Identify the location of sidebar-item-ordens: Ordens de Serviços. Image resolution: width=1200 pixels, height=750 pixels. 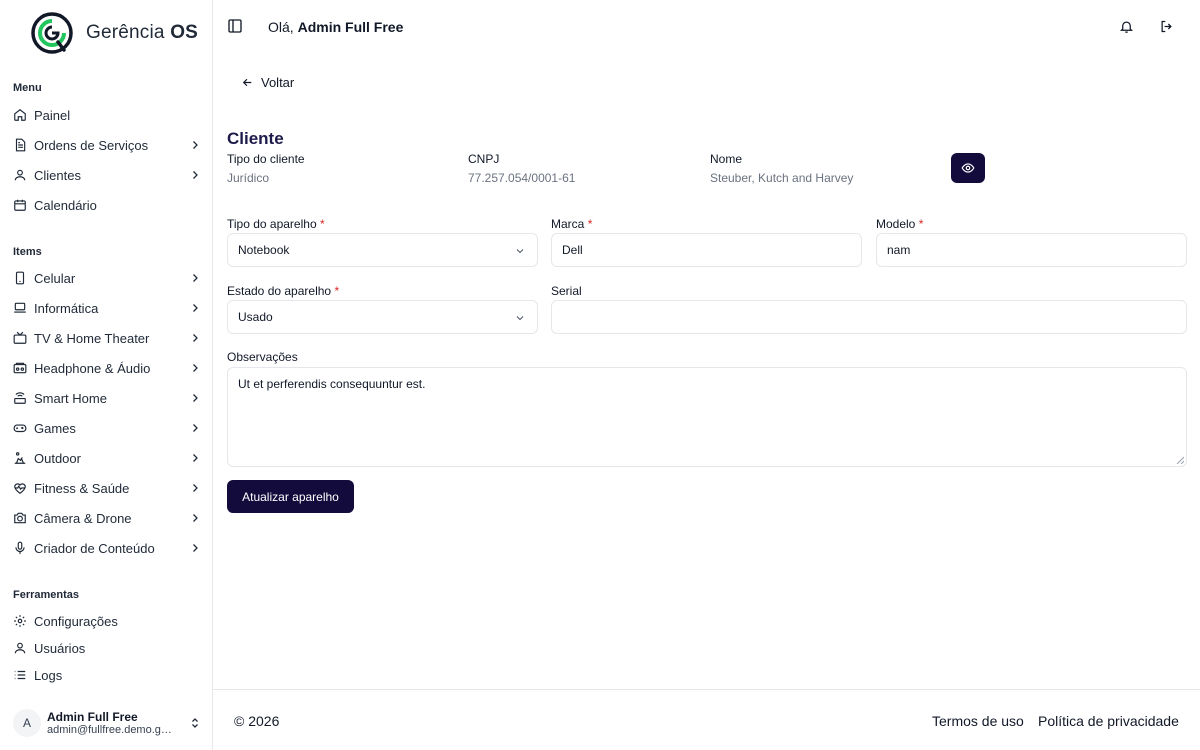
(107, 145).